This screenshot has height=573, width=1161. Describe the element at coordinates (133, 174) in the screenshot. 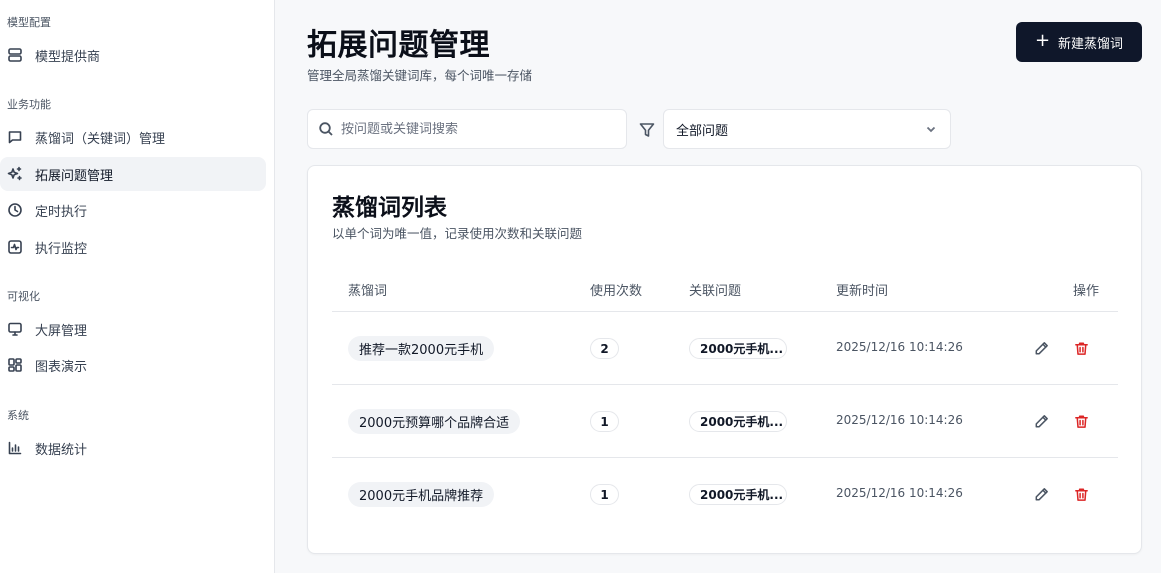

I see `sidebar-item-expand-questions: 拓展问题管理` at that location.